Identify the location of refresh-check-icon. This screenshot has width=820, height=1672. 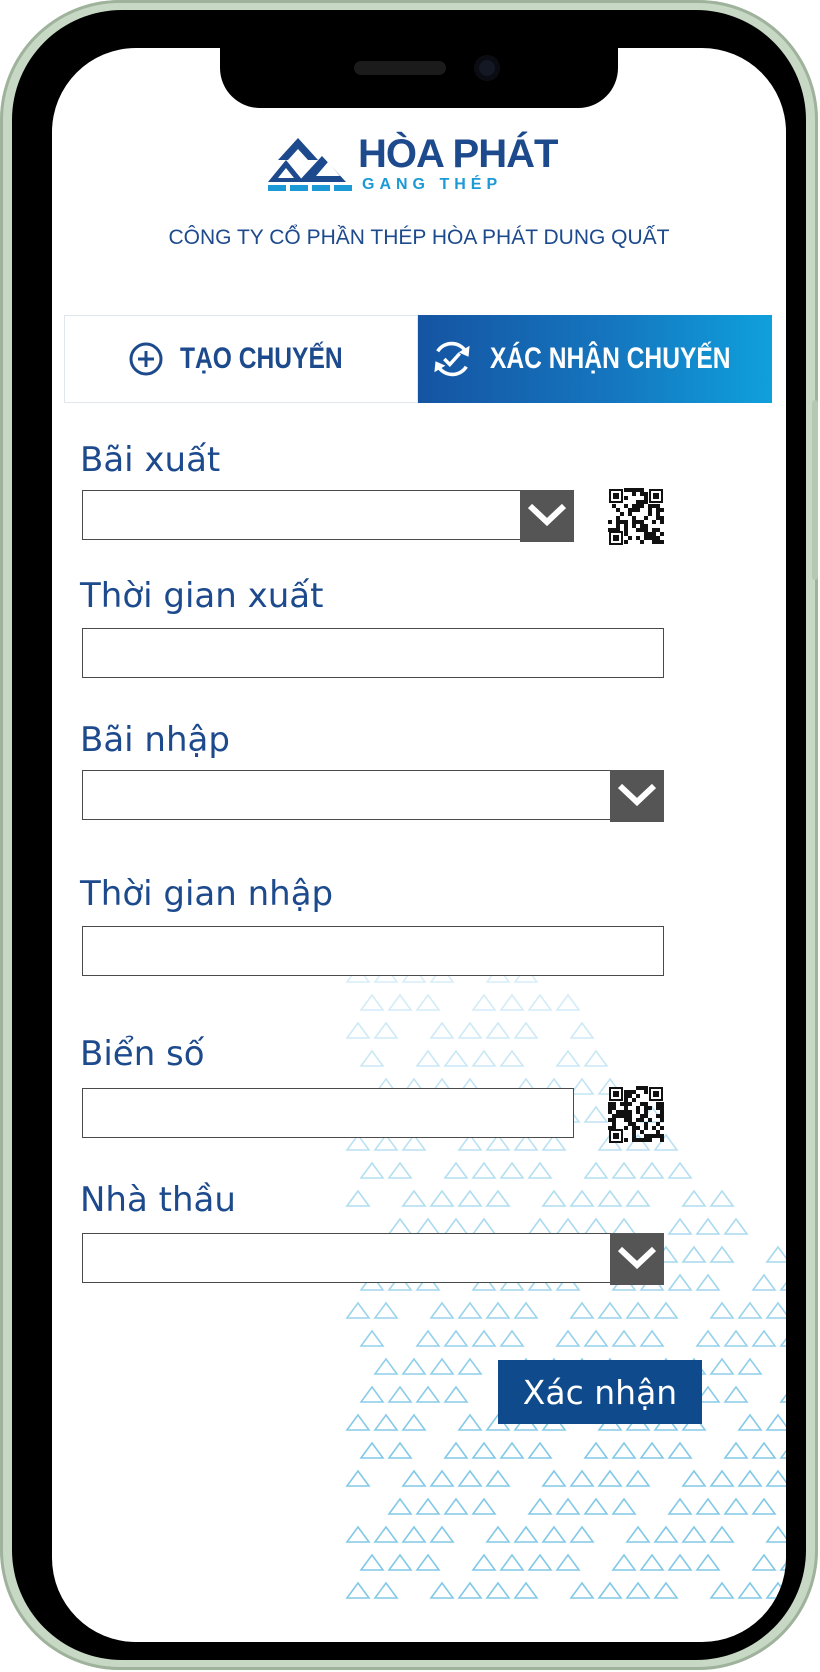
(452, 359).